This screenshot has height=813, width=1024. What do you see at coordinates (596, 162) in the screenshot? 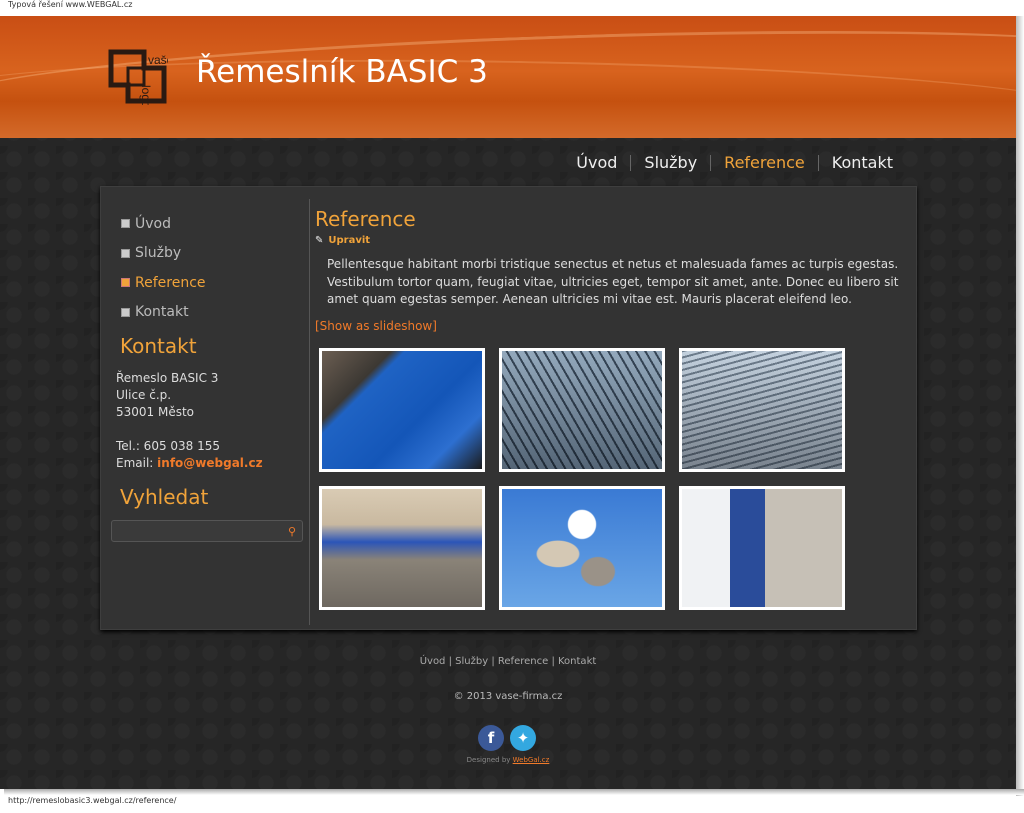
I see `topnav-item-uvod: Úvod` at bounding box center [596, 162].